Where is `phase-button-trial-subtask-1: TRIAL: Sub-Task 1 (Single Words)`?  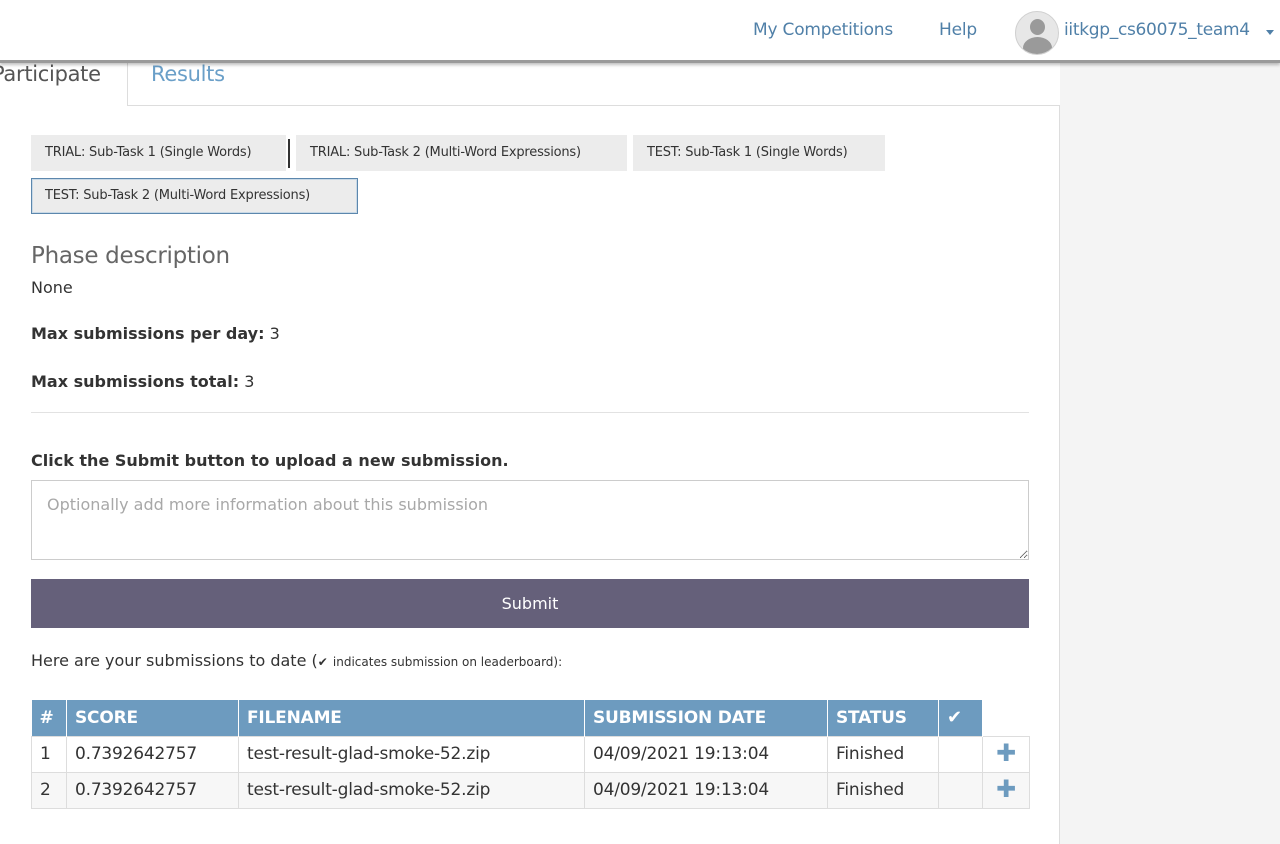 phase-button-trial-subtask-1: TRIAL: Sub-Task 1 (Single Words) is located at coordinates (158, 153).